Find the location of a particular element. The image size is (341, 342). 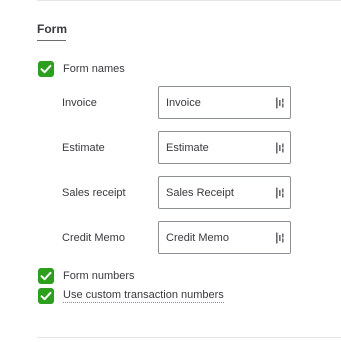

invoice-name-value: Invoice is located at coordinates (183, 102).